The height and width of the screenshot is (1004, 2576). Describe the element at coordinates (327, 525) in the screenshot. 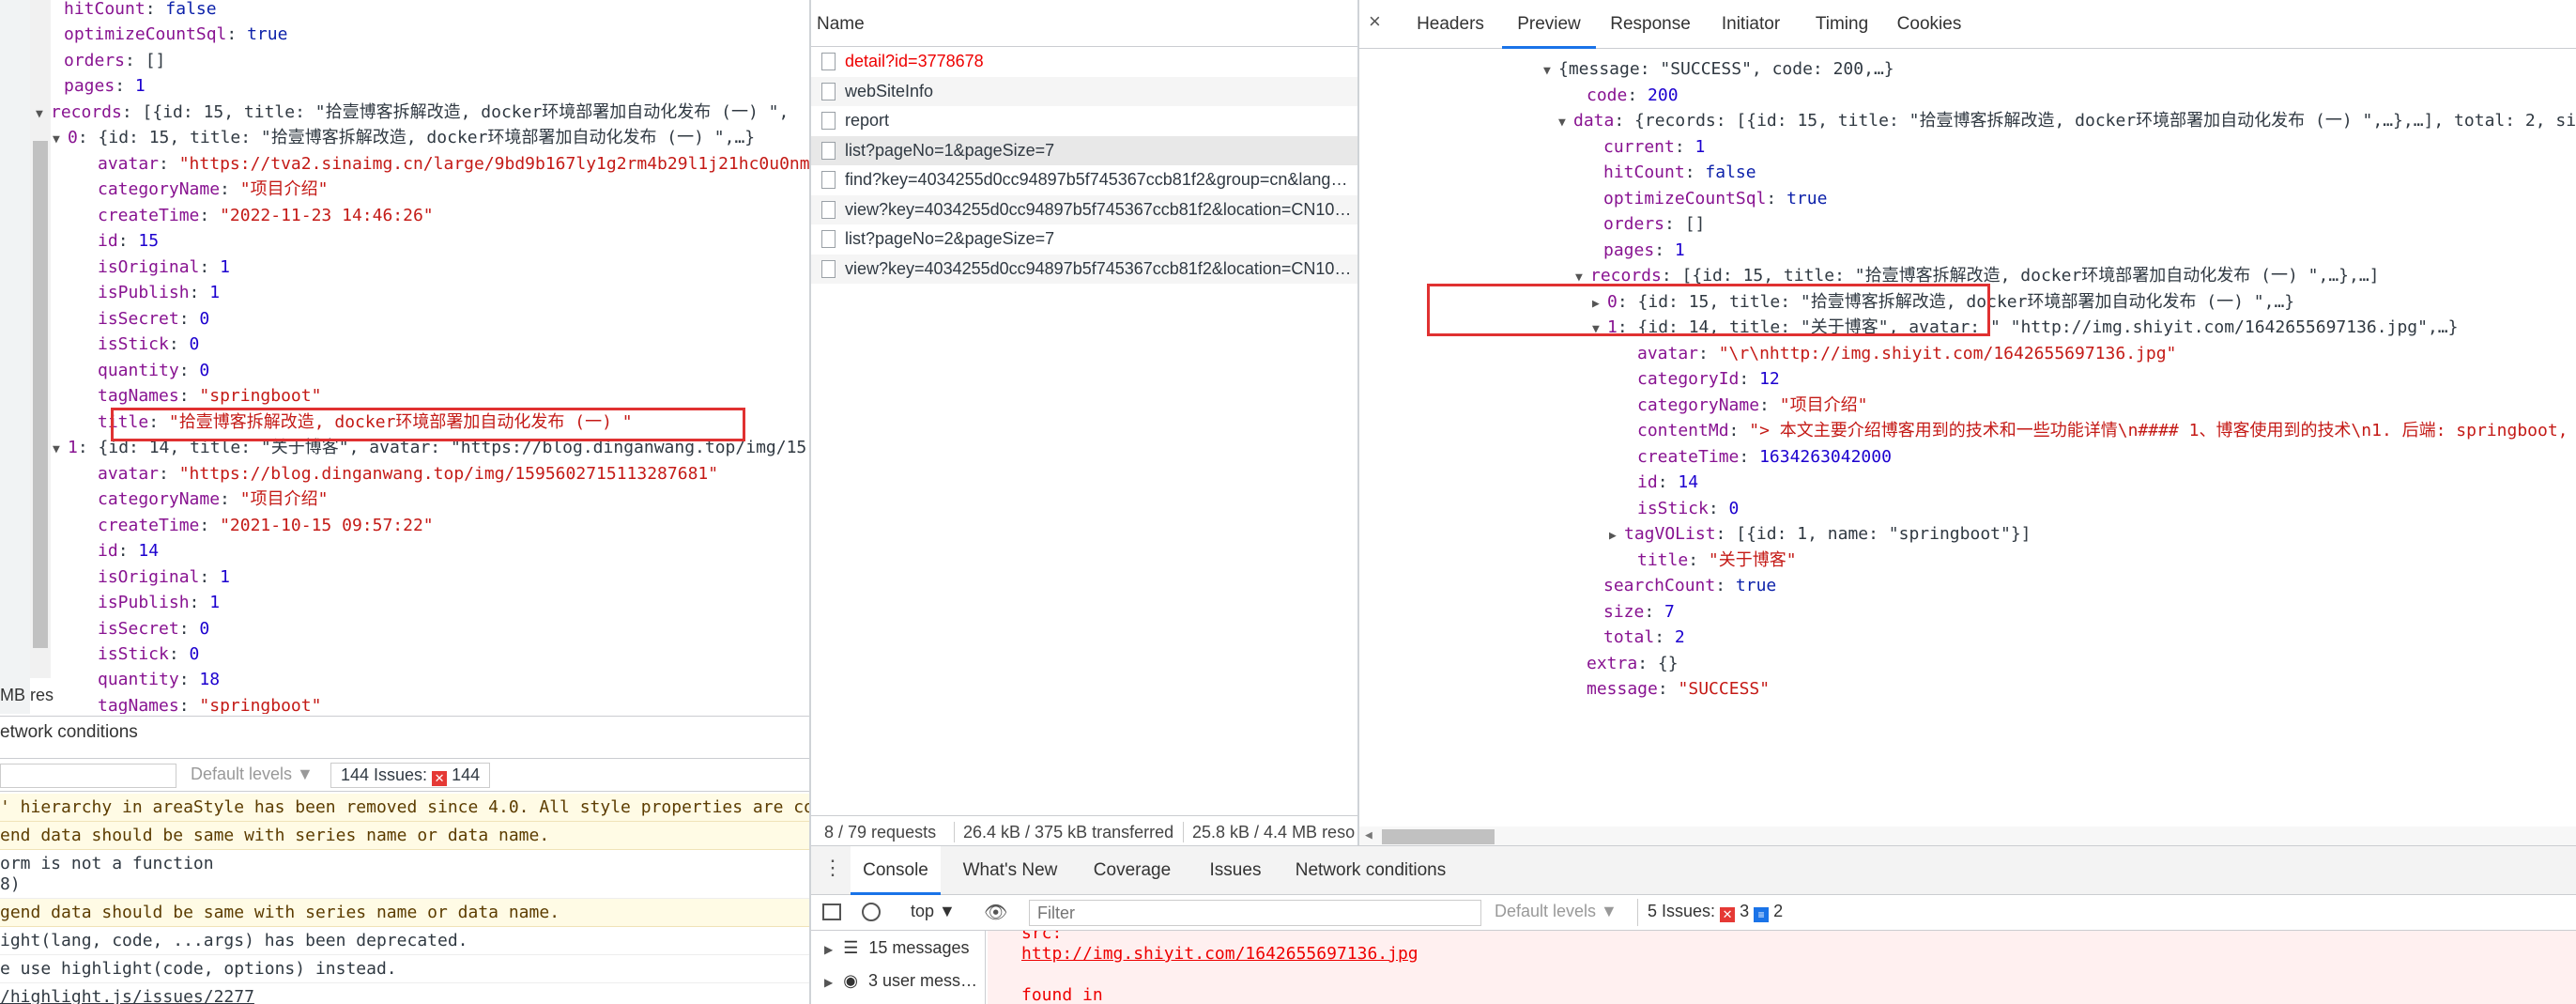

I see `json-value: "2021-10-15 09:57:22"` at that location.